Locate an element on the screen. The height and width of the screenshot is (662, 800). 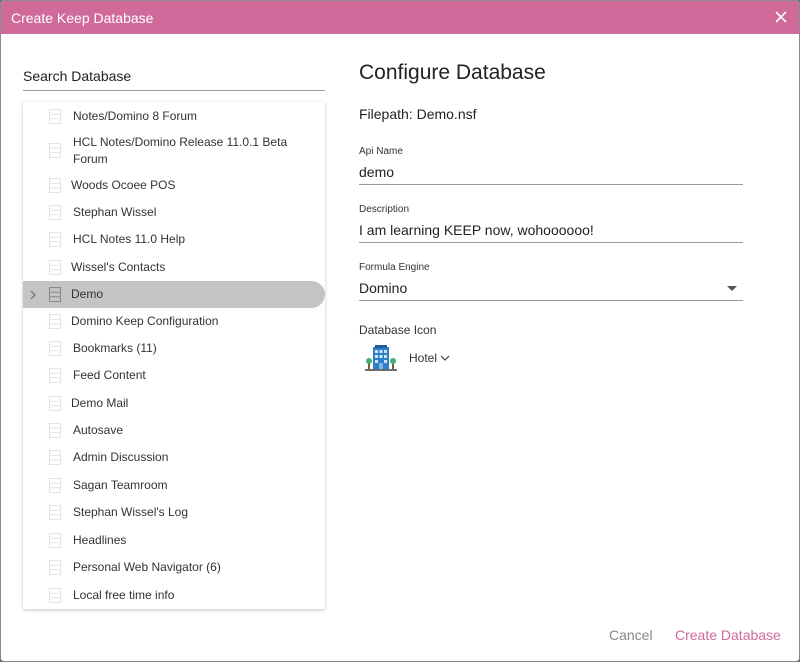
close-icon is located at coordinates (781, 17).